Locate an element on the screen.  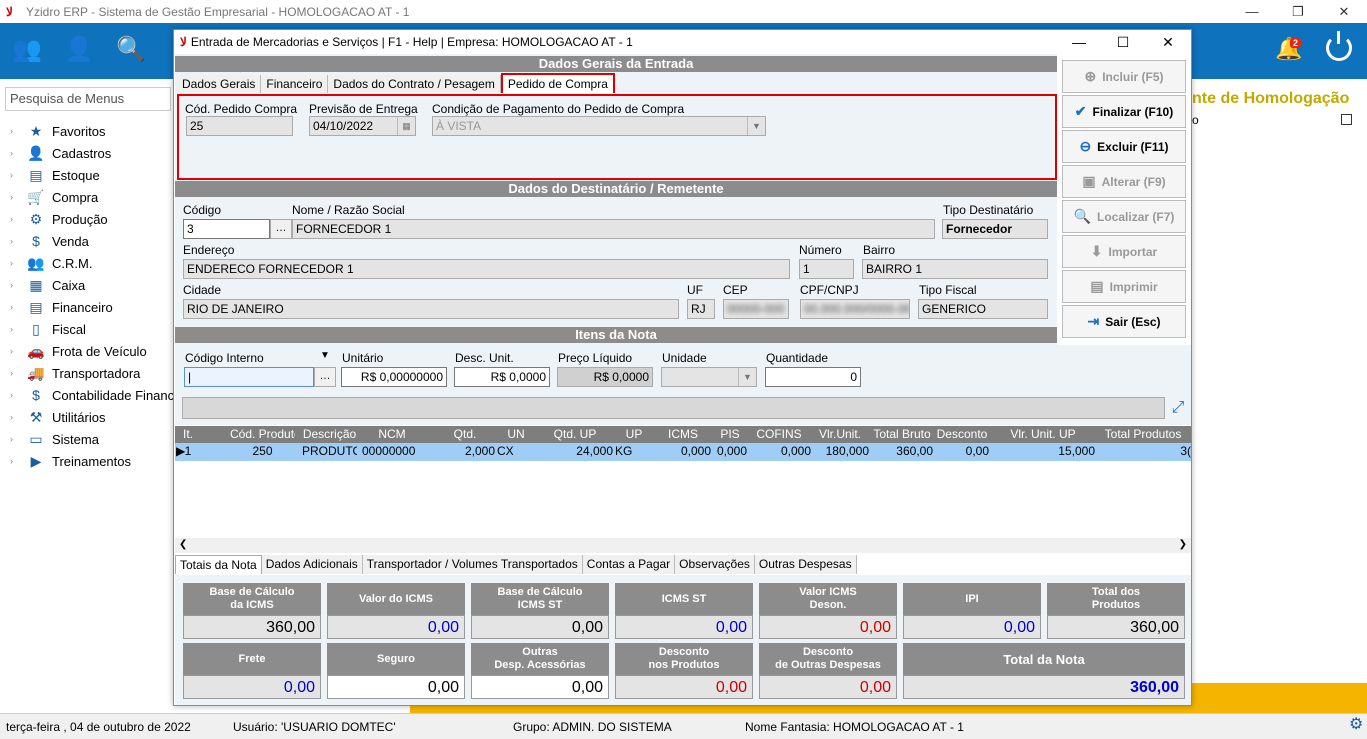
tab-dados-gerais: Dados Gerais is located at coordinates (219, 84).